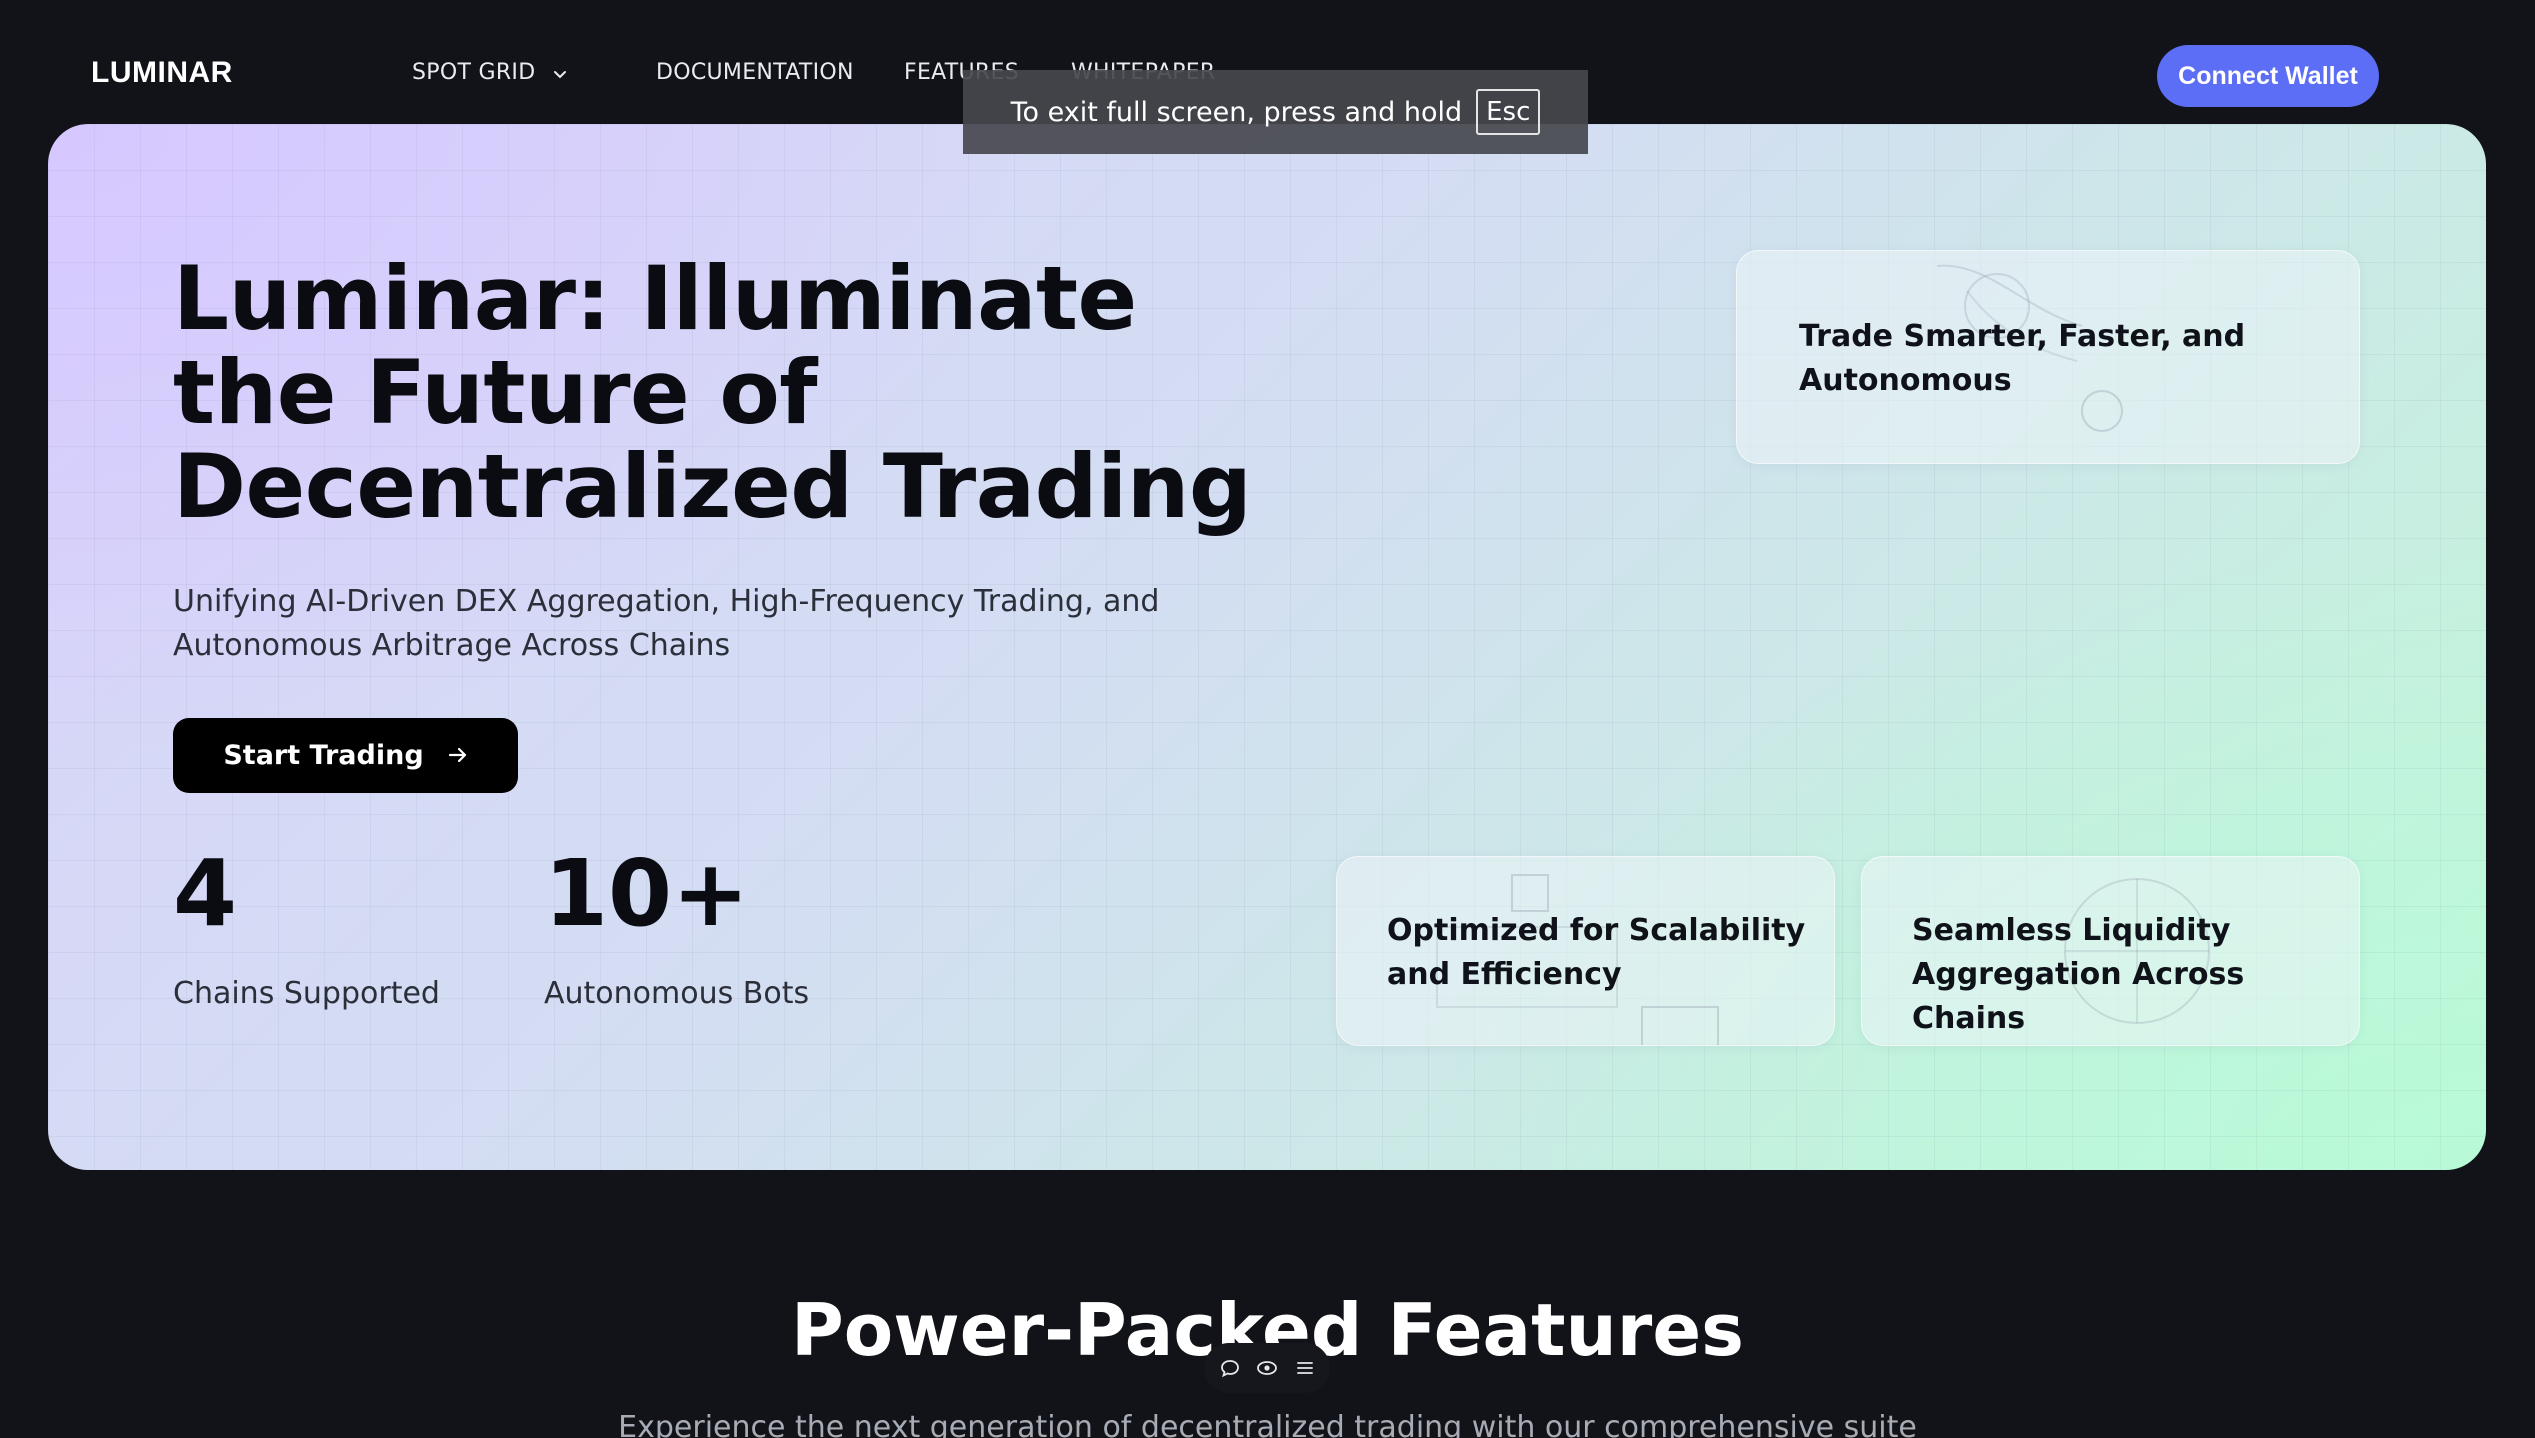 Image resolution: width=2535 pixels, height=1438 pixels. I want to click on eye-icon, so click(1267, 1368).